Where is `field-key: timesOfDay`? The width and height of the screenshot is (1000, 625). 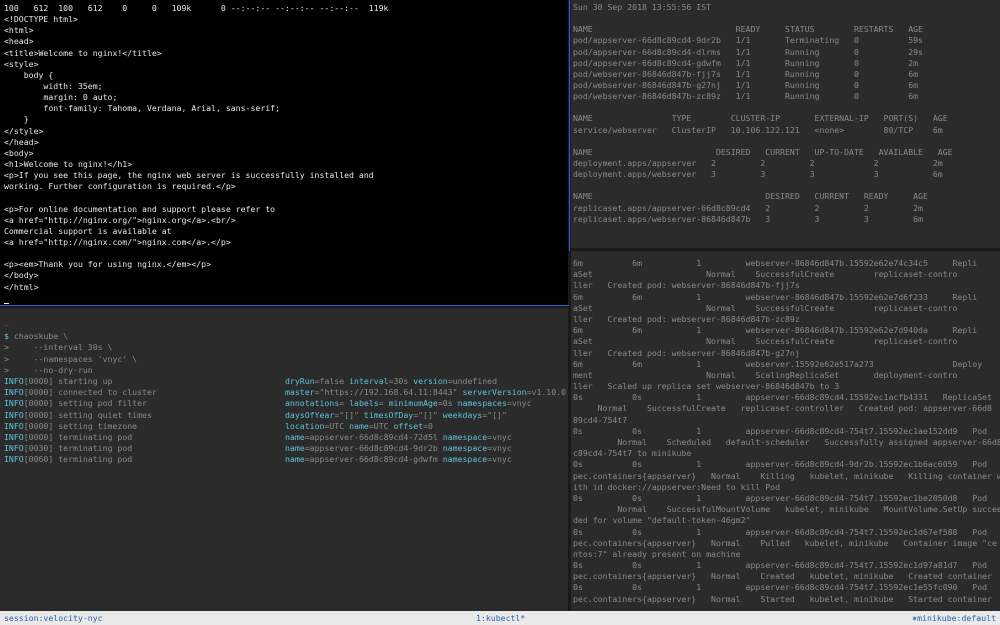 field-key: timesOfDay is located at coordinates (388, 414).